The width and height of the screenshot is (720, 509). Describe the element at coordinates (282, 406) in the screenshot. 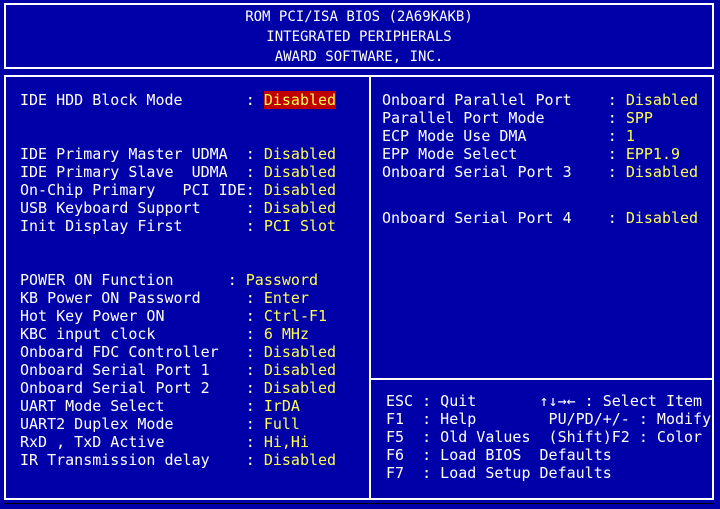

I see `setting-value: IrDA` at that location.